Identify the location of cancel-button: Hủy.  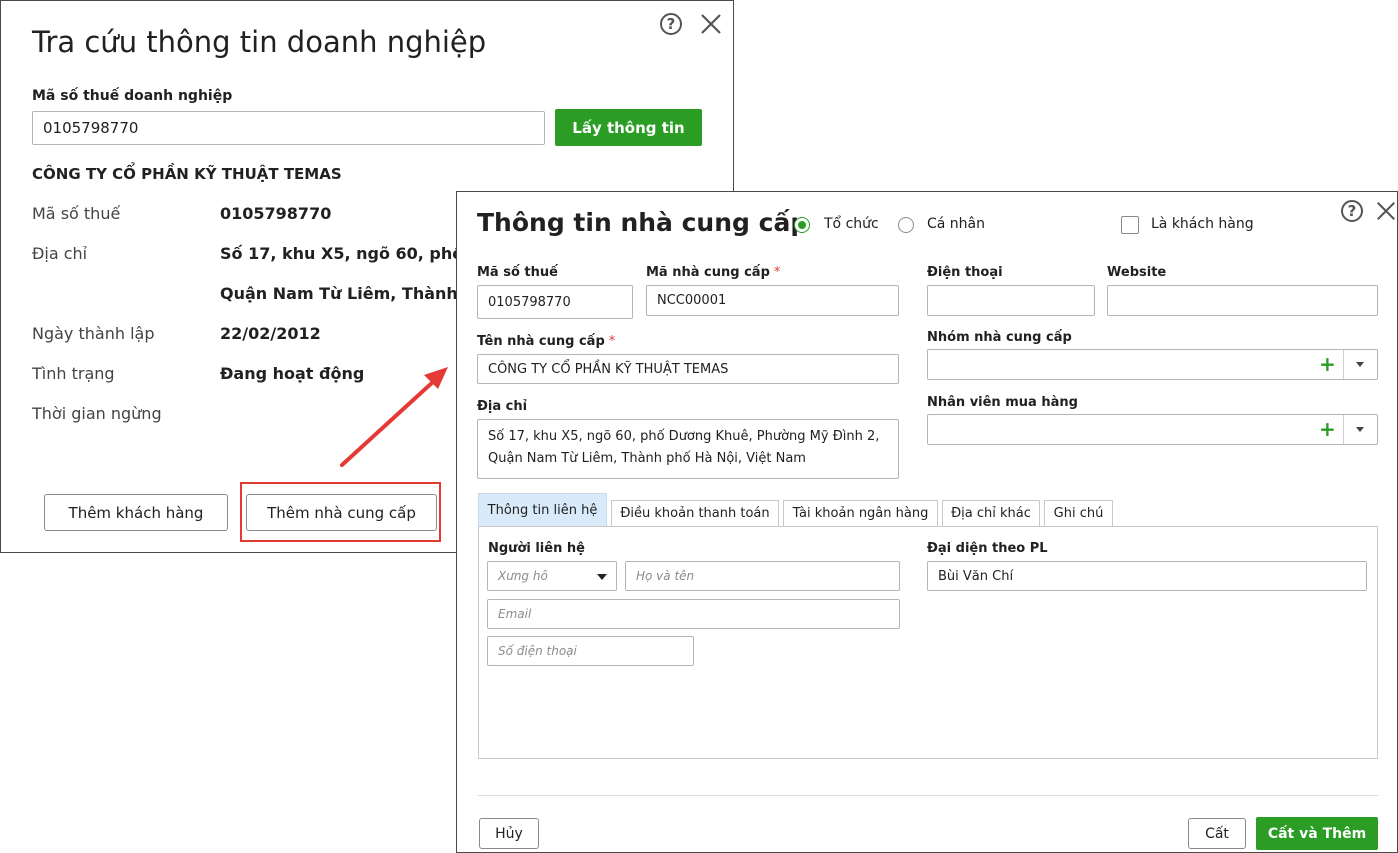
(509, 833).